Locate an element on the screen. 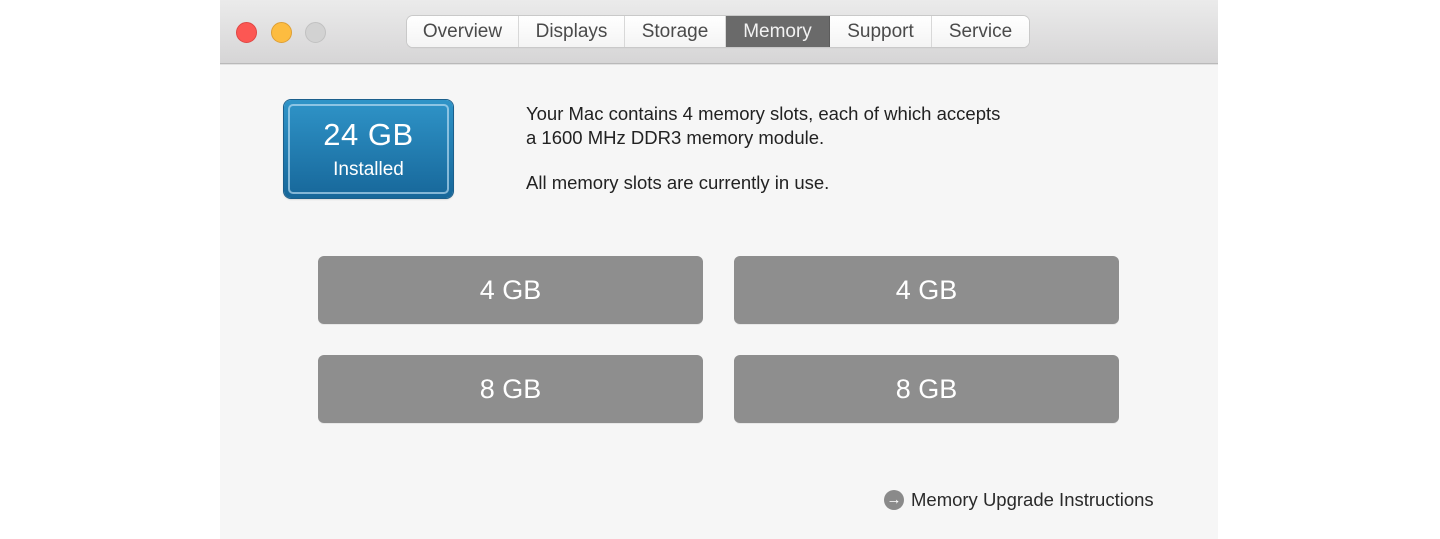 The width and height of the screenshot is (1440, 539). memory-description-line2: a 1600 MHz DDR3 memory module. is located at coordinates (675, 137).